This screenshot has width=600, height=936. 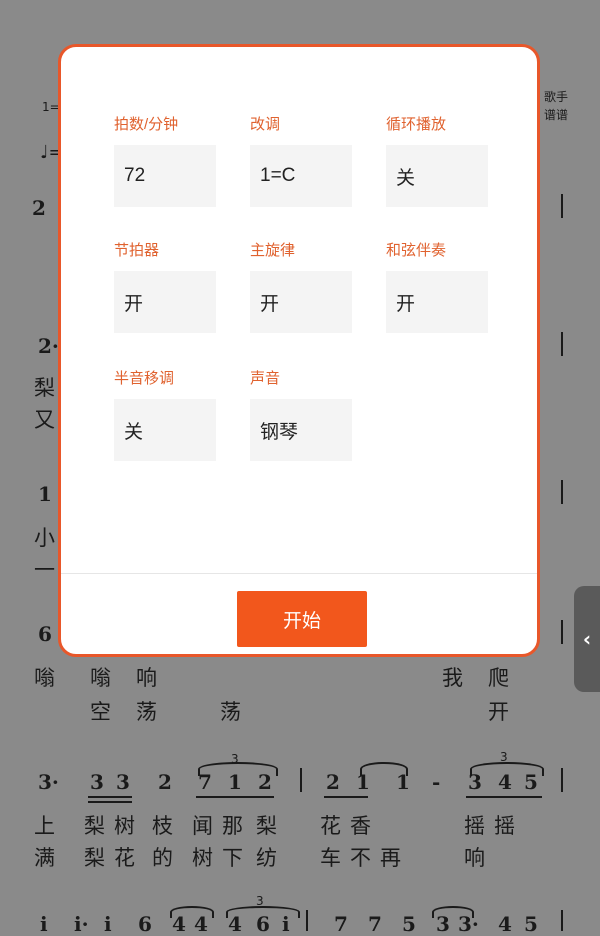 I want to click on lyric: 爬, so click(x=498, y=678).